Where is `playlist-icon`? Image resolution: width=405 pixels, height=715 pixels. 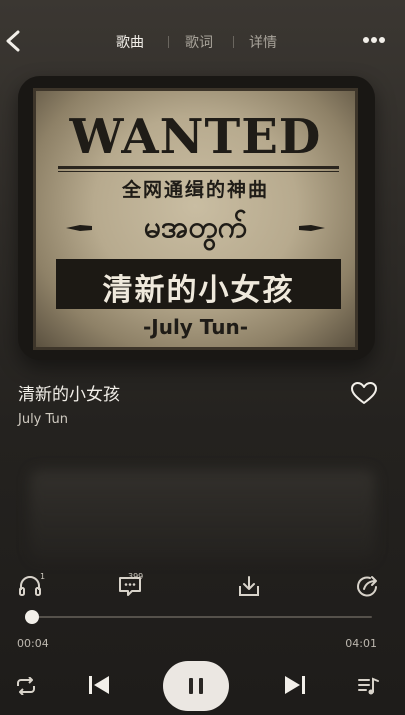
playlist-icon is located at coordinates (368, 686).